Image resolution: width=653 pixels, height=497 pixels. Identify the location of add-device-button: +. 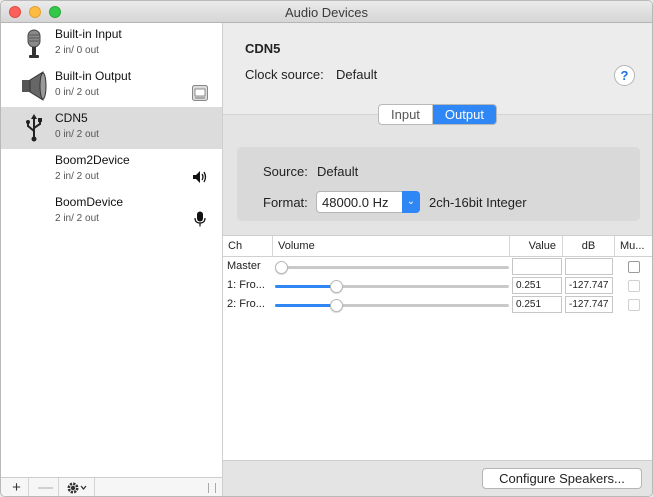
(17, 487).